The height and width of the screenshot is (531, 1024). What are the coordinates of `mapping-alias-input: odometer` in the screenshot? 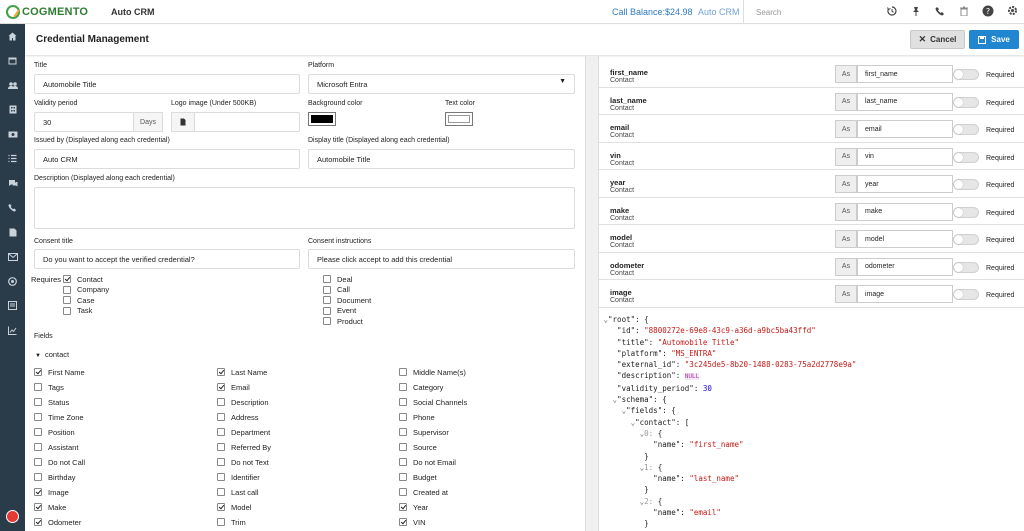 It's located at (905, 266).